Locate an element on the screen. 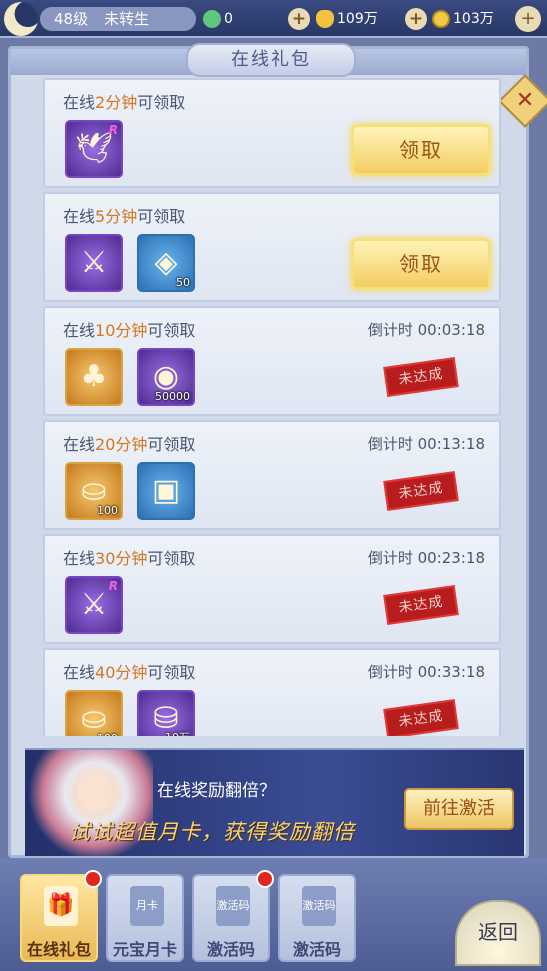  card-icon: 月卡 is located at coordinates (147, 906).